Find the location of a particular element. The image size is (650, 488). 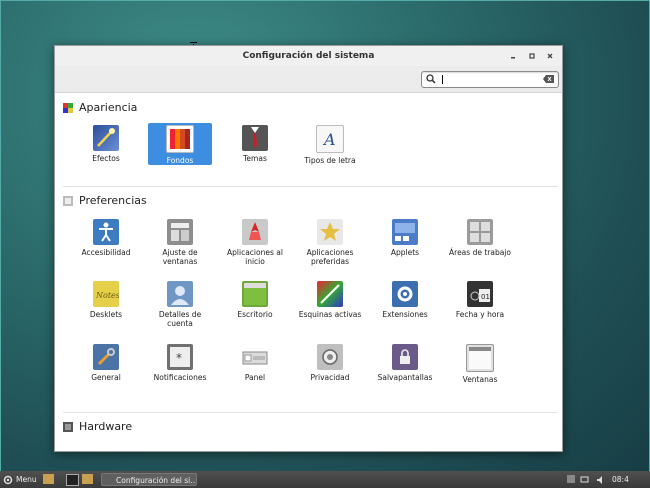

notificaciones-icon: * is located at coordinates (180, 357).